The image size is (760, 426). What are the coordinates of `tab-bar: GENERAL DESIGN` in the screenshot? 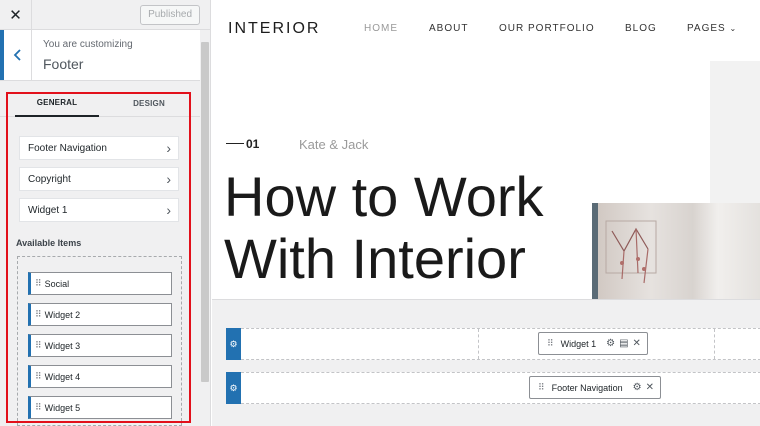 It's located at (100, 103).